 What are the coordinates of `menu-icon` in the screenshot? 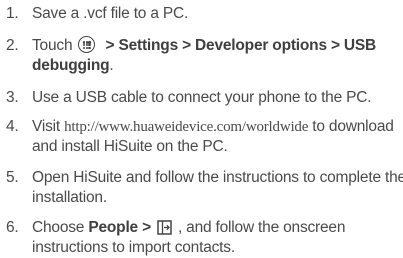 It's located at (87, 44).